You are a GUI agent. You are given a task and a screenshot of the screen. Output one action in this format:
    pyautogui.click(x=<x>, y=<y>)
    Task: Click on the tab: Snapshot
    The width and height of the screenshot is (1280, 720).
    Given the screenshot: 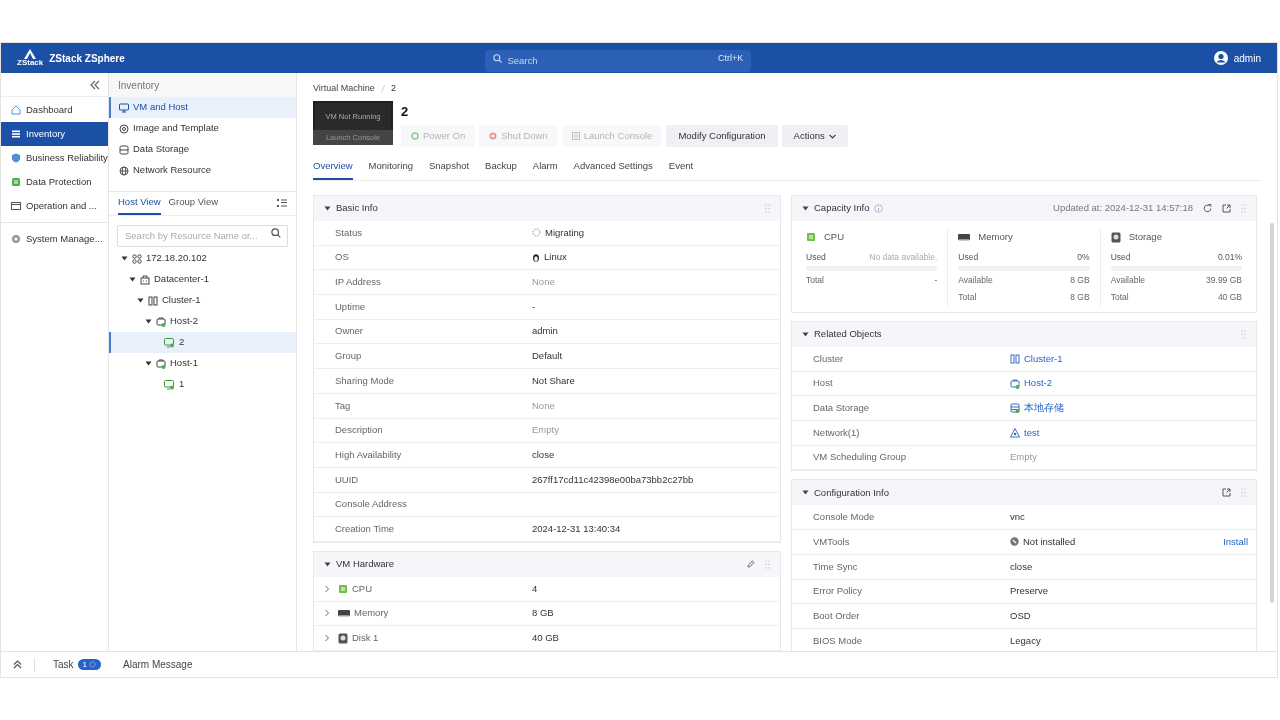 What is the action you would take?
    pyautogui.click(x=449, y=167)
    